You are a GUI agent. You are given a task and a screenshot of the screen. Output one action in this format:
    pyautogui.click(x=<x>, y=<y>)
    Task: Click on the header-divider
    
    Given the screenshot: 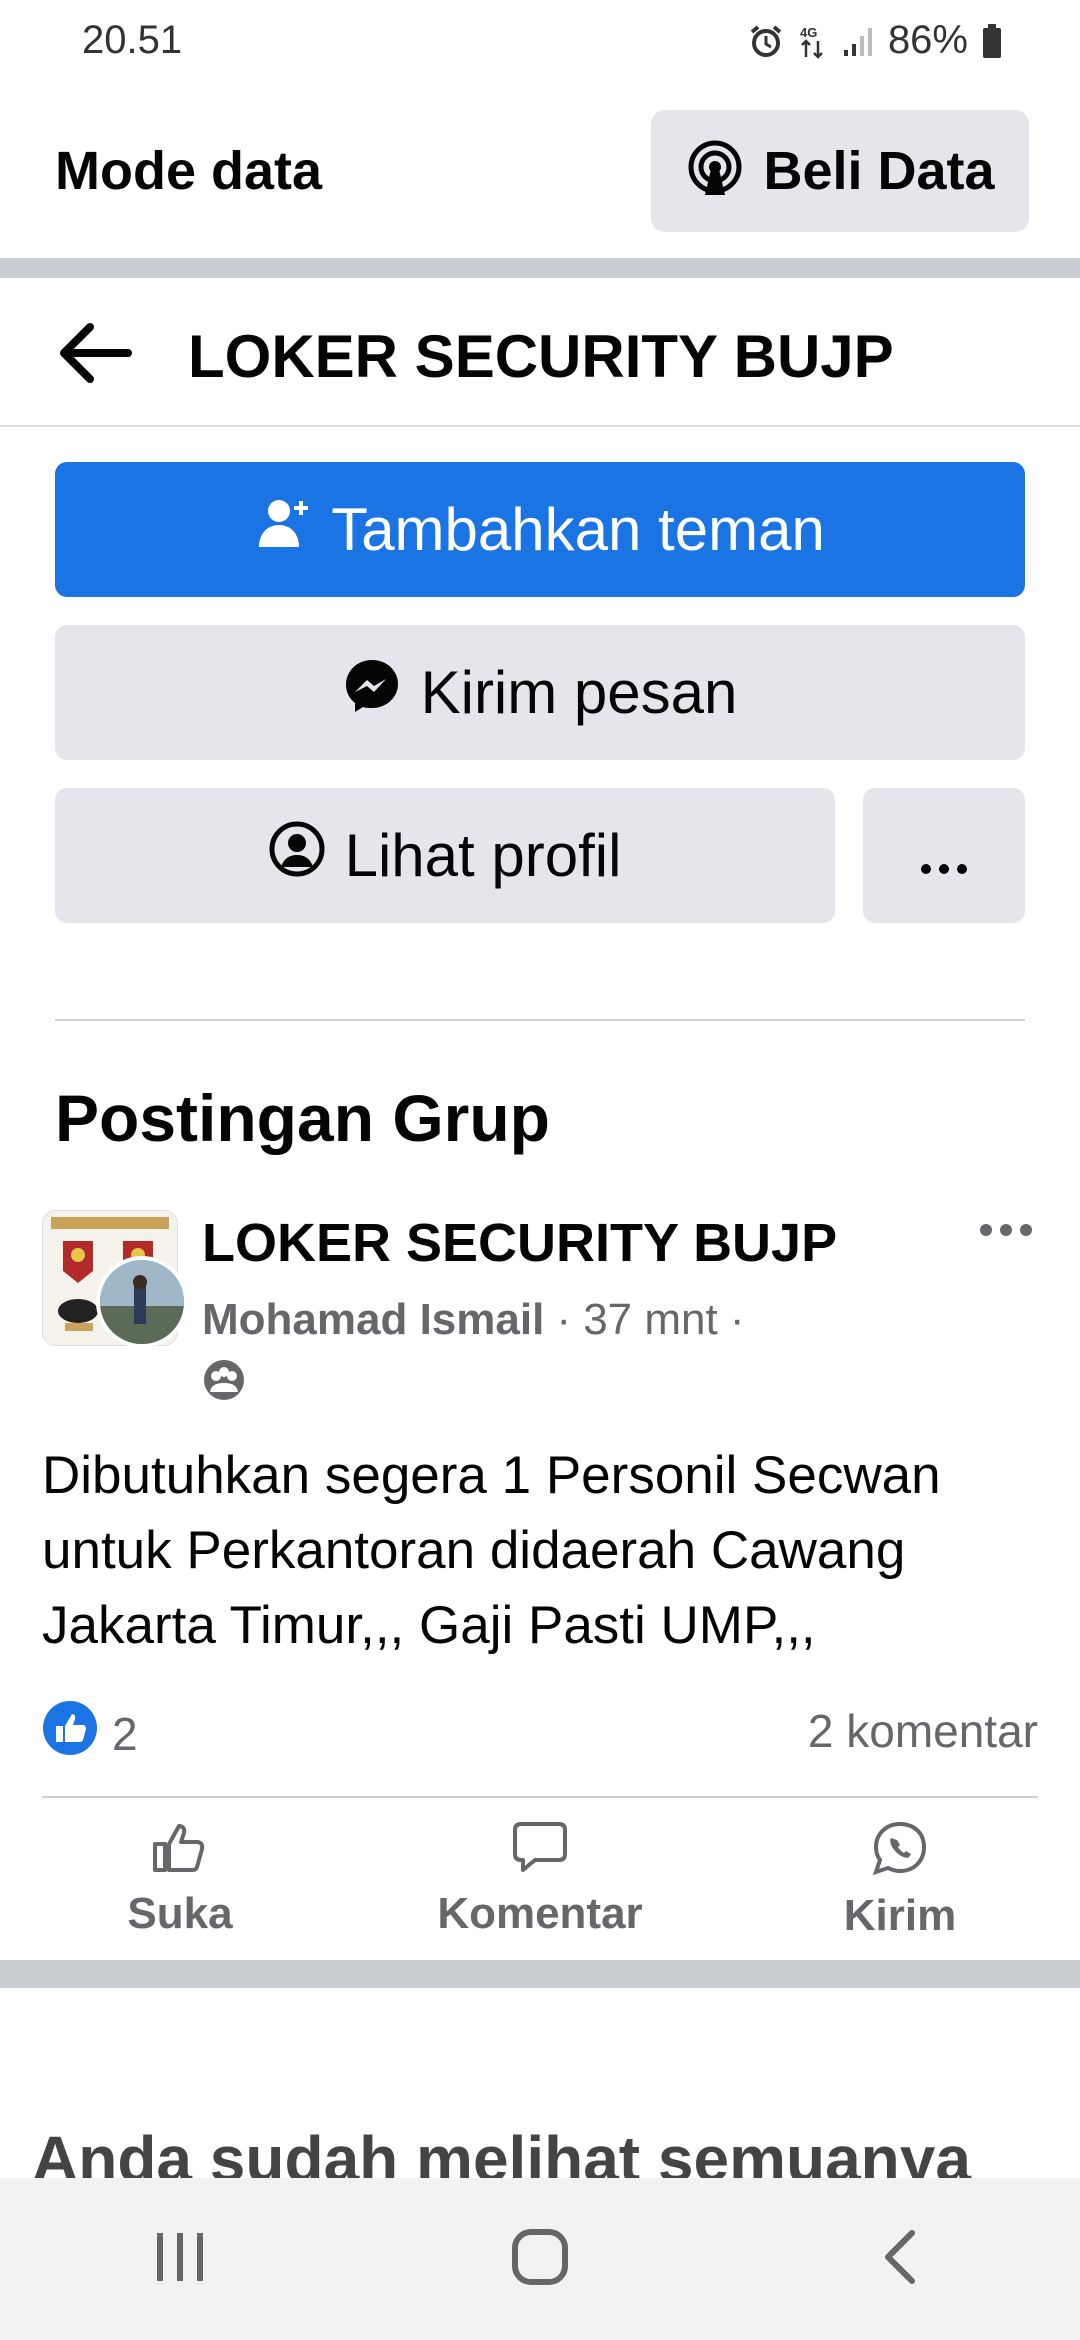 What is the action you would take?
    pyautogui.click(x=540, y=426)
    